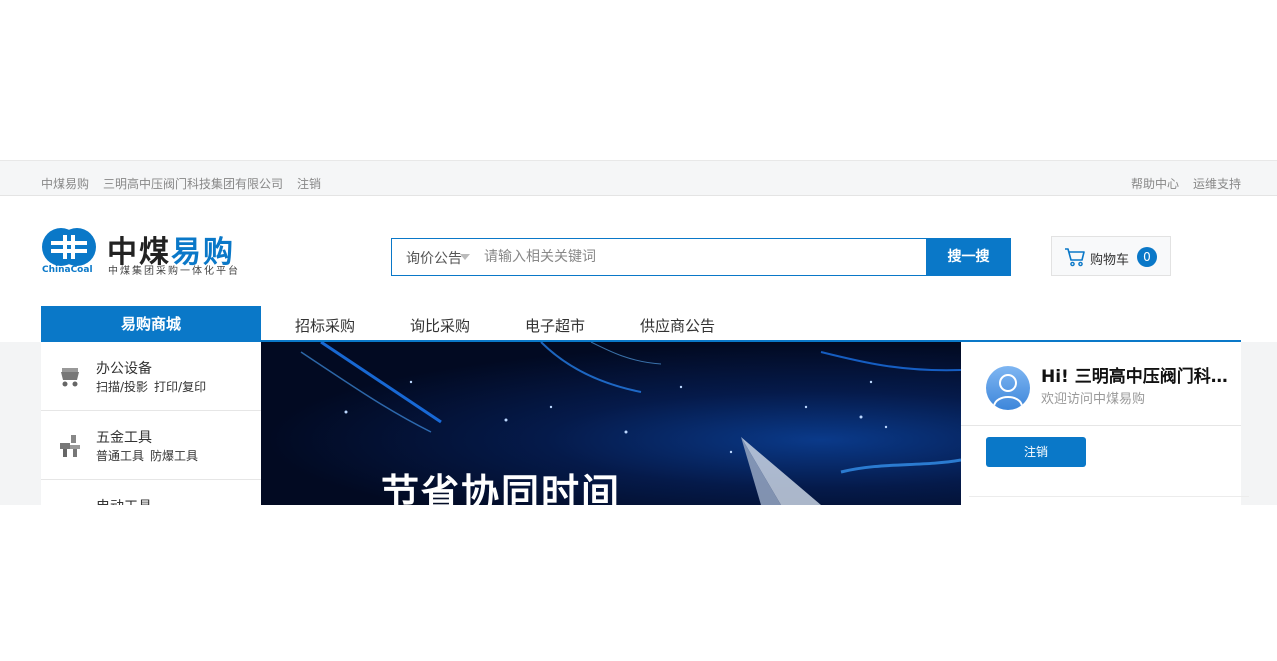  I want to click on topbar-link-help: 帮助中心, so click(1155, 183).